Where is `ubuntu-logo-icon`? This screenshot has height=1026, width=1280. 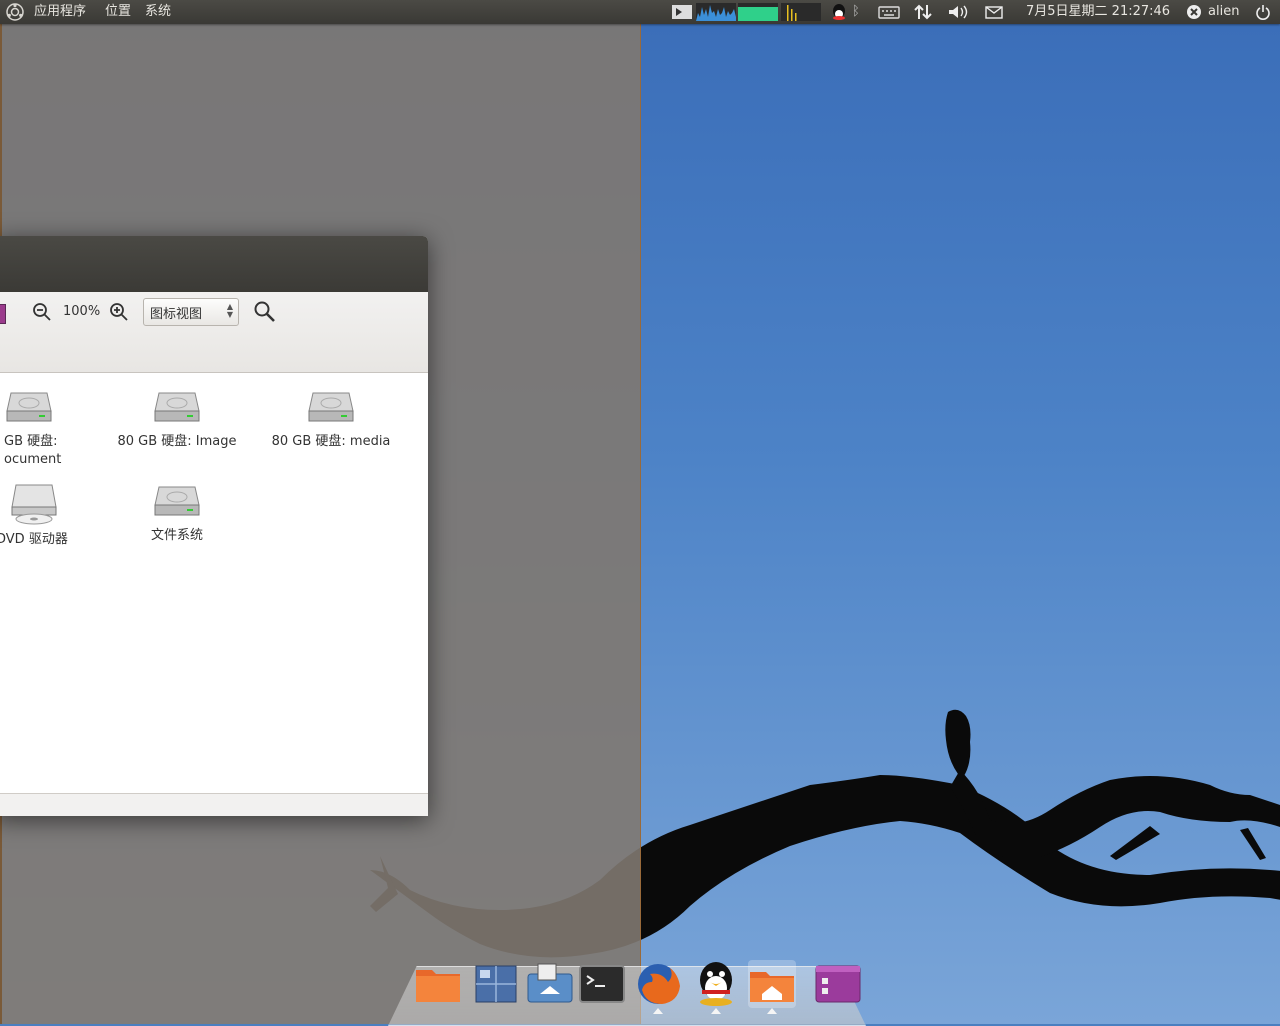
ubuntu-logo-icon is located at coordinates (15, 12).